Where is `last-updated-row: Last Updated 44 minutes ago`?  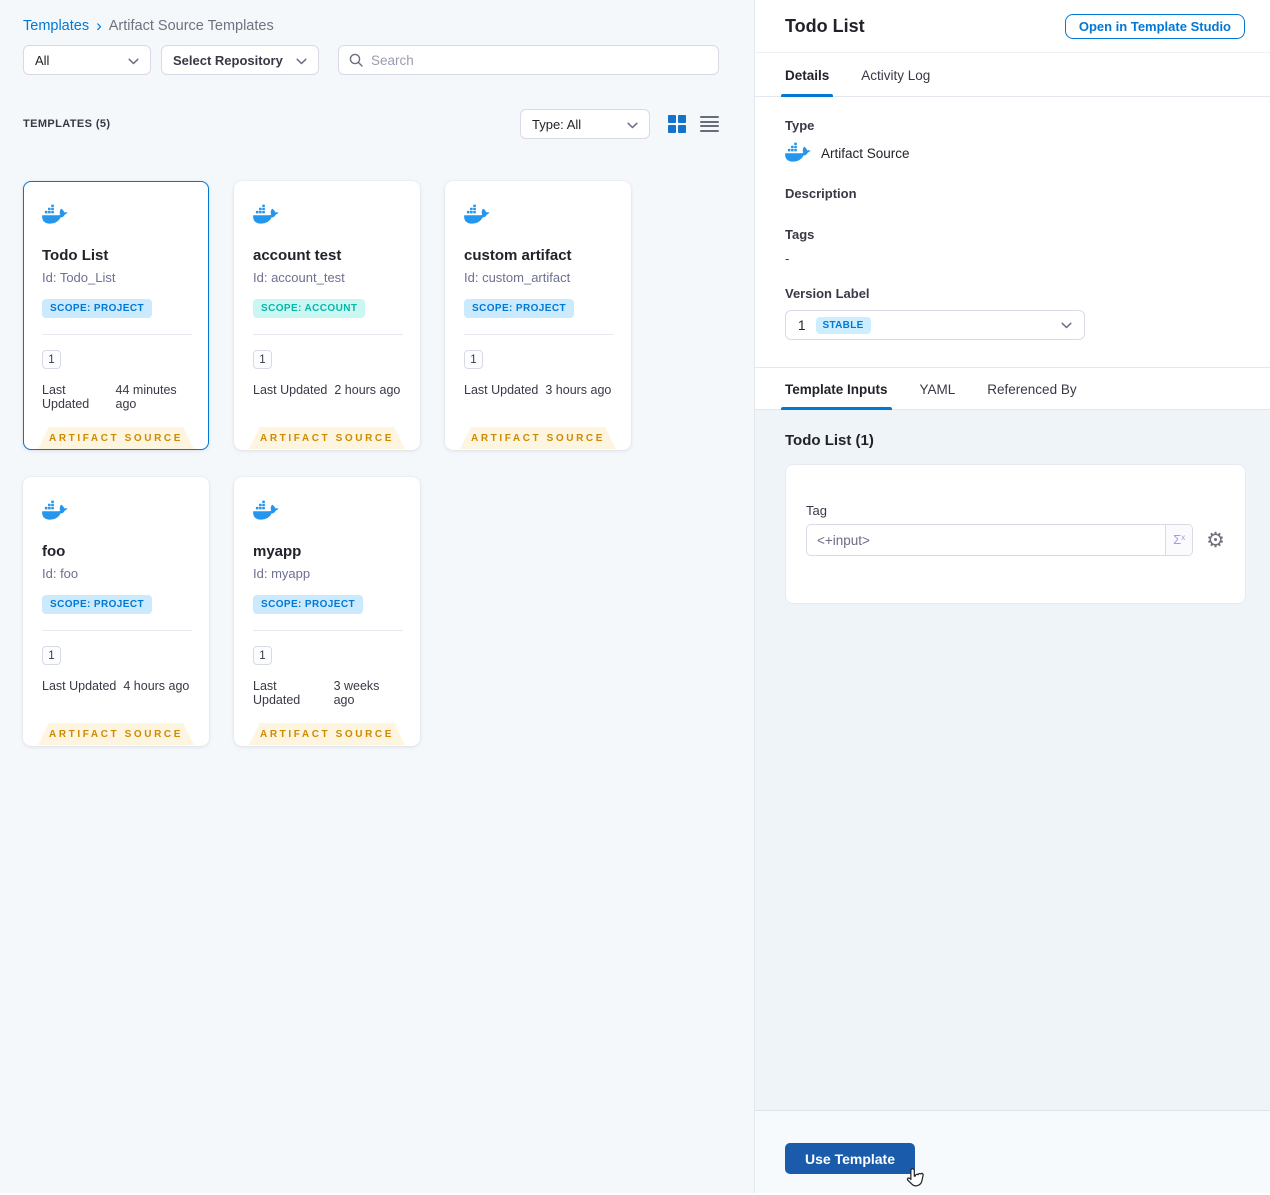
last-updated-row: Last Updated 44 minutes ago is located at coordinates (117, 397).